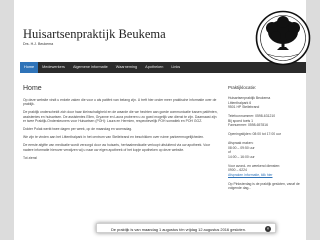 The height and width of the screenshot is (240, 320). What do you see at coordinates (53, 67) in the screenshot?
I see `nav-item-medewerkers: Medewerkers` at bounding box center [53, 67].